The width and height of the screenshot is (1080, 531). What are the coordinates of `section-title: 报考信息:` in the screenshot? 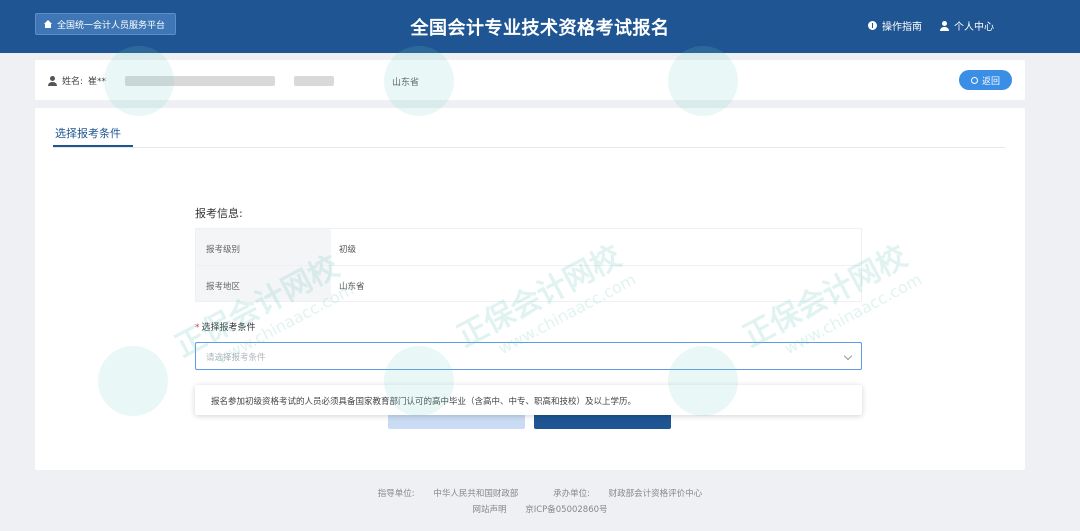 It's located at (219, 213).